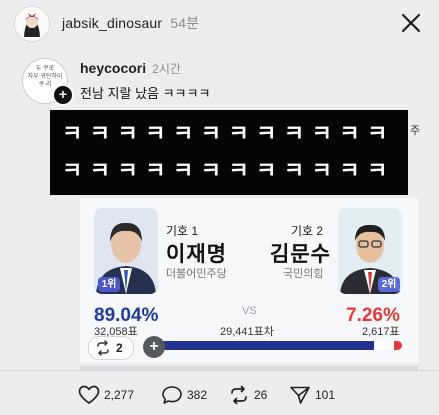  Describe the element at coordinates (303, 274) in the screenshot. I see `candidate-party-right: 국민의힘` at that location.